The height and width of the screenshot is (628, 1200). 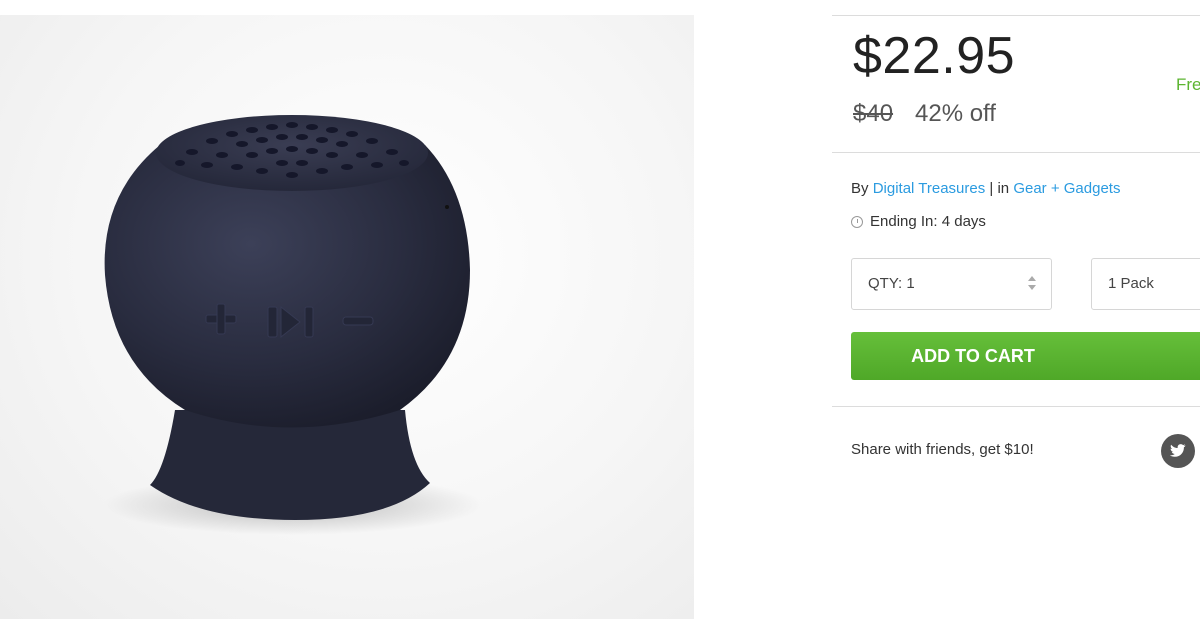 I want to click on byline: By Digital Treasures | in Gear + Gadgets, so click(x=985, y=188).